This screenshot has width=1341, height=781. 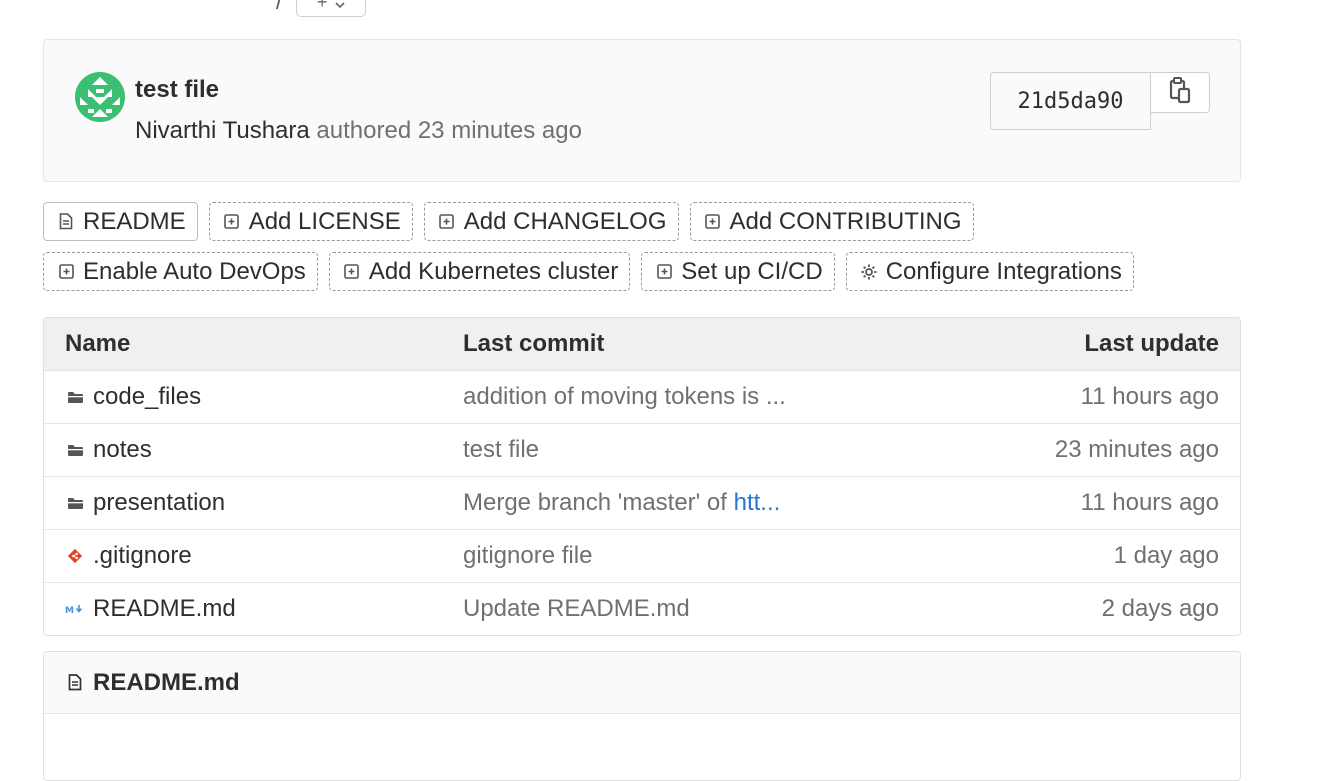 I want to click on add-changelog-label: Add CHANGELOG, so click(x=565, y=221).